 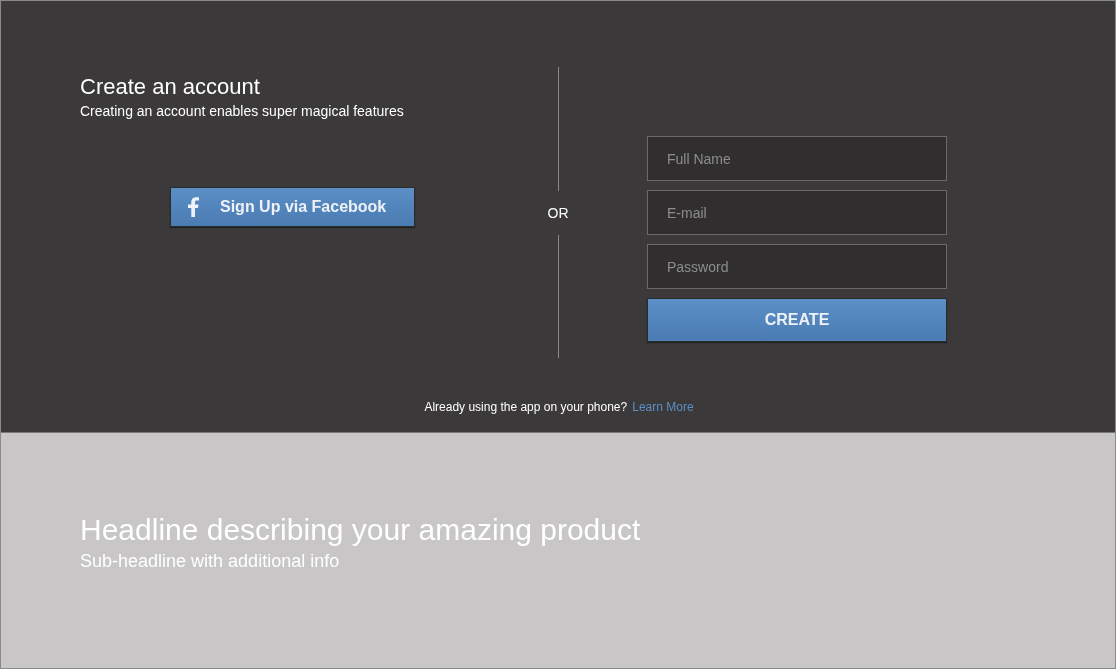 I want to click on signup-subtitle: Creating an account enables super magical features, so click(x=242, y=111).